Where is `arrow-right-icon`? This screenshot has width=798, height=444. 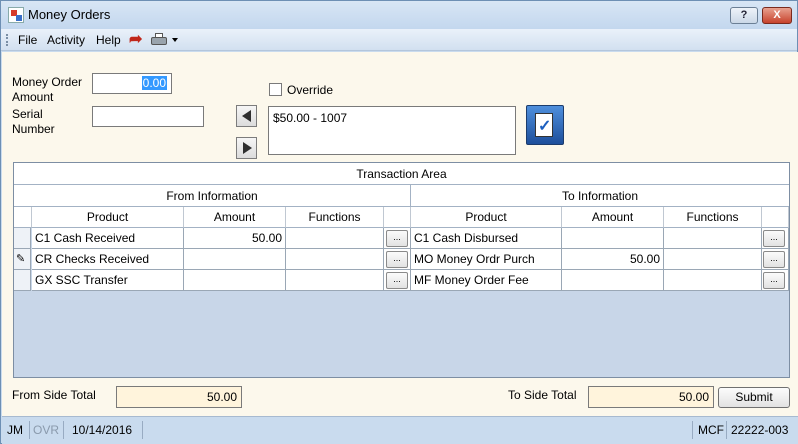 arrow-right-icon is located at coordinates (247, 148).